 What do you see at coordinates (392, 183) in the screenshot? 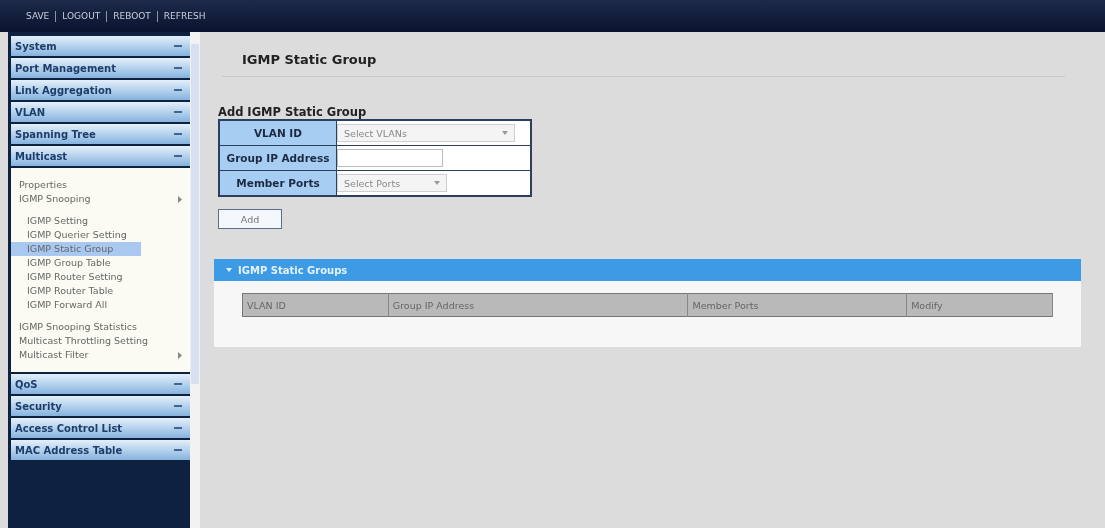
I see `select-field: Select Ports` at bounding box center [392, 183].